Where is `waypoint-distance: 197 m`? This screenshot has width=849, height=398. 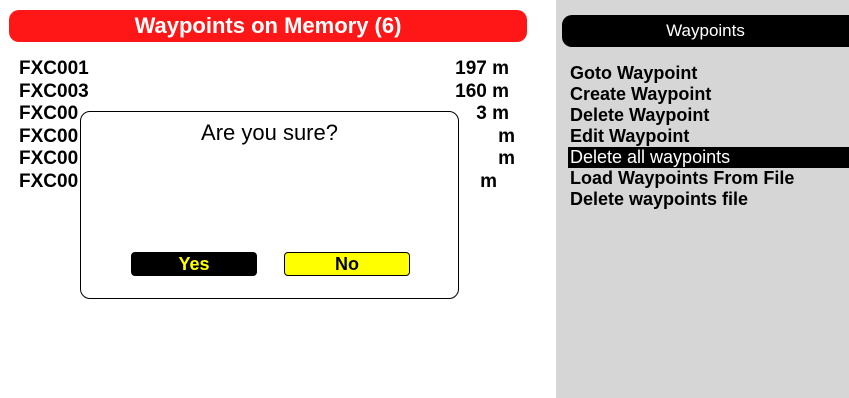 waypoint-distance: 197 m is located at coordinates (482, 68).